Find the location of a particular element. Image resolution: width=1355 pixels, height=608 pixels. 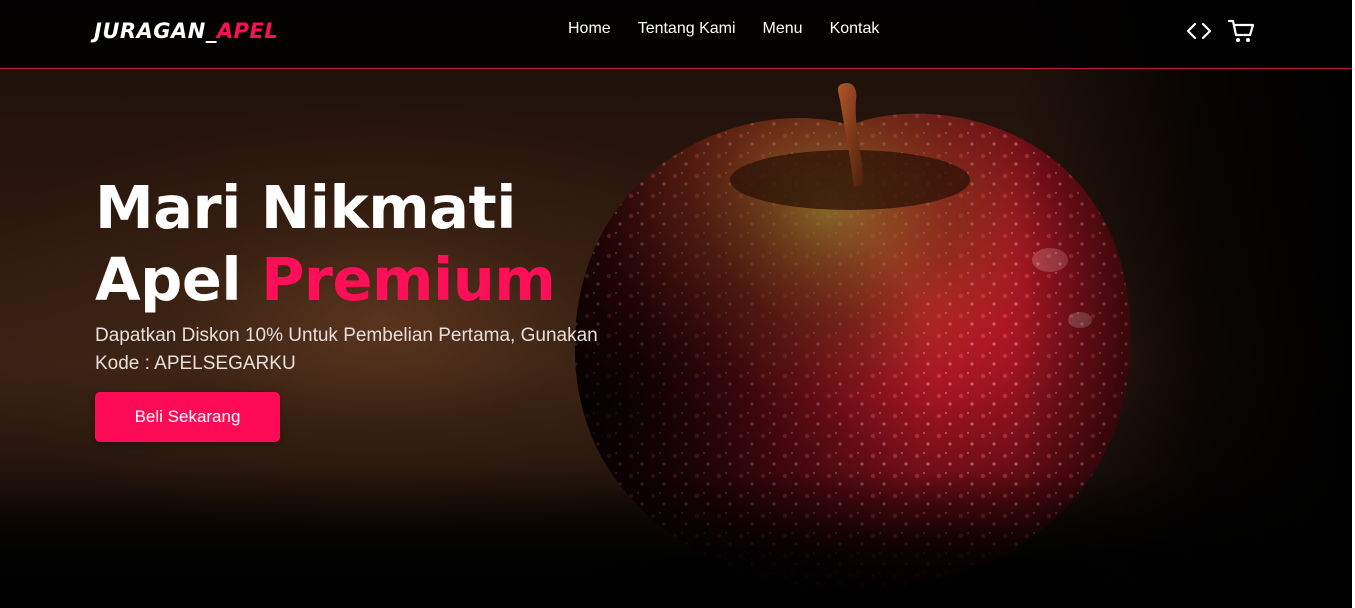

nav-link-kontak: Kontak is located at coordinates (855, 29).